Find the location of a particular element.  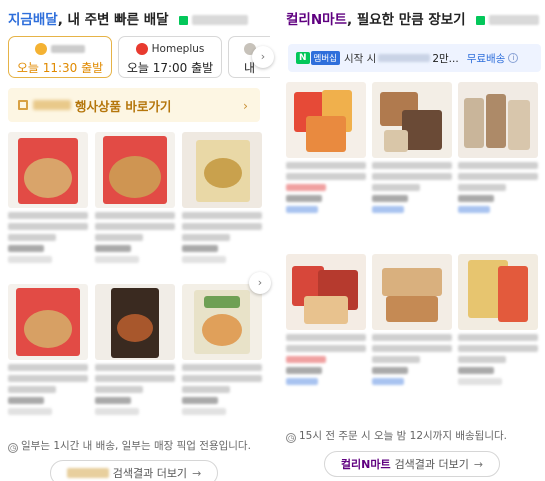

membership-banner: N 멤버십 시작 시 2만... 무료배송 i is located at coordinates (414, 58).